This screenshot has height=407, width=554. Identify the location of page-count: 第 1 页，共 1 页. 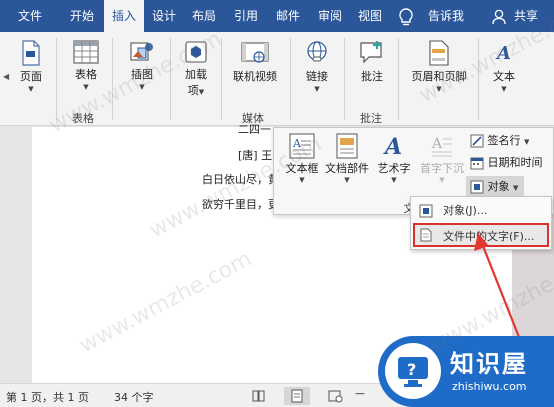
(47, 397).